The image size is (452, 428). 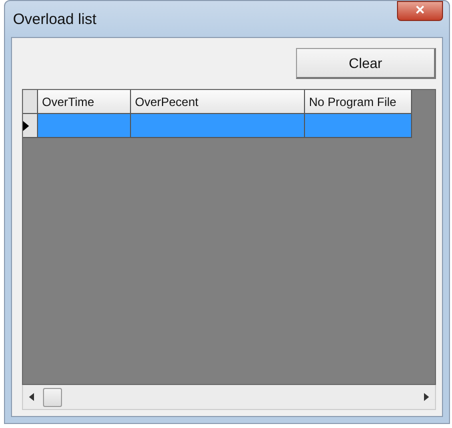 I want to click on window-title: Overload list, so click(x=54, y=19).